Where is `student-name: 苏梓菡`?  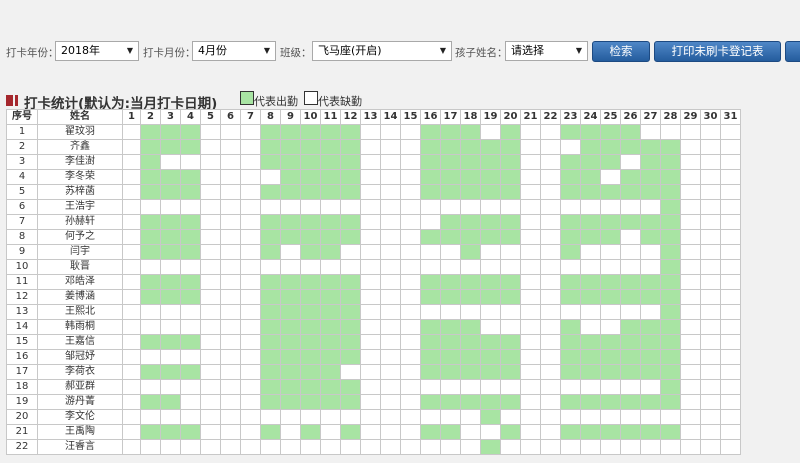 student-name: 苏梓菡 is located at coordinates (80, 192).